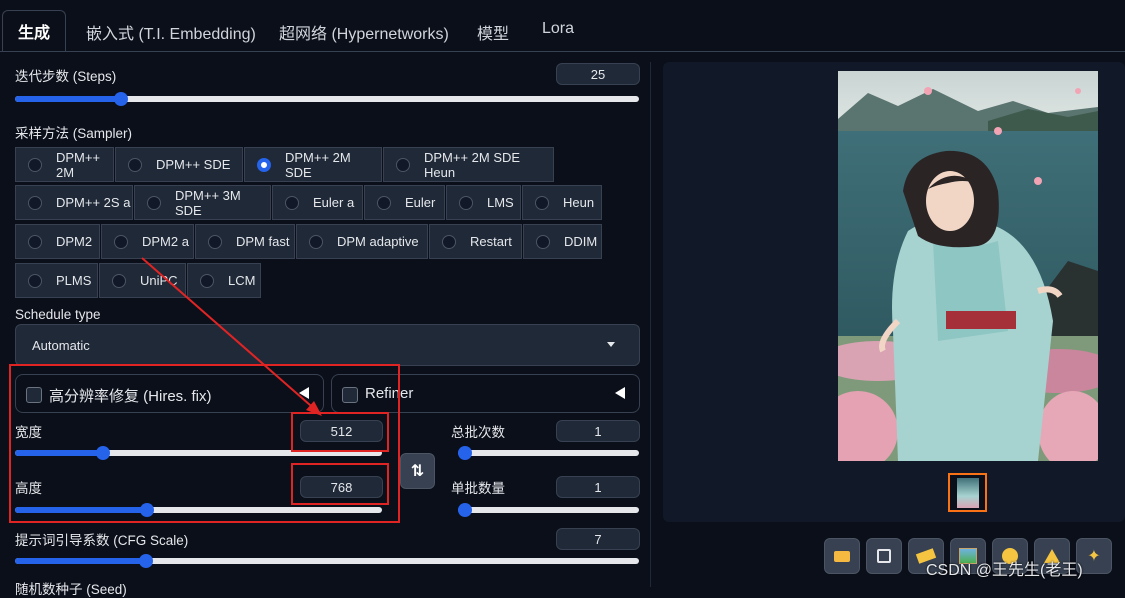 The height and width of the screenshot is (598, 1125). Describe the element at coordinates (78, 164) in the screenshot. I see `sampler-option-label: DPM++ 2M` at that location.